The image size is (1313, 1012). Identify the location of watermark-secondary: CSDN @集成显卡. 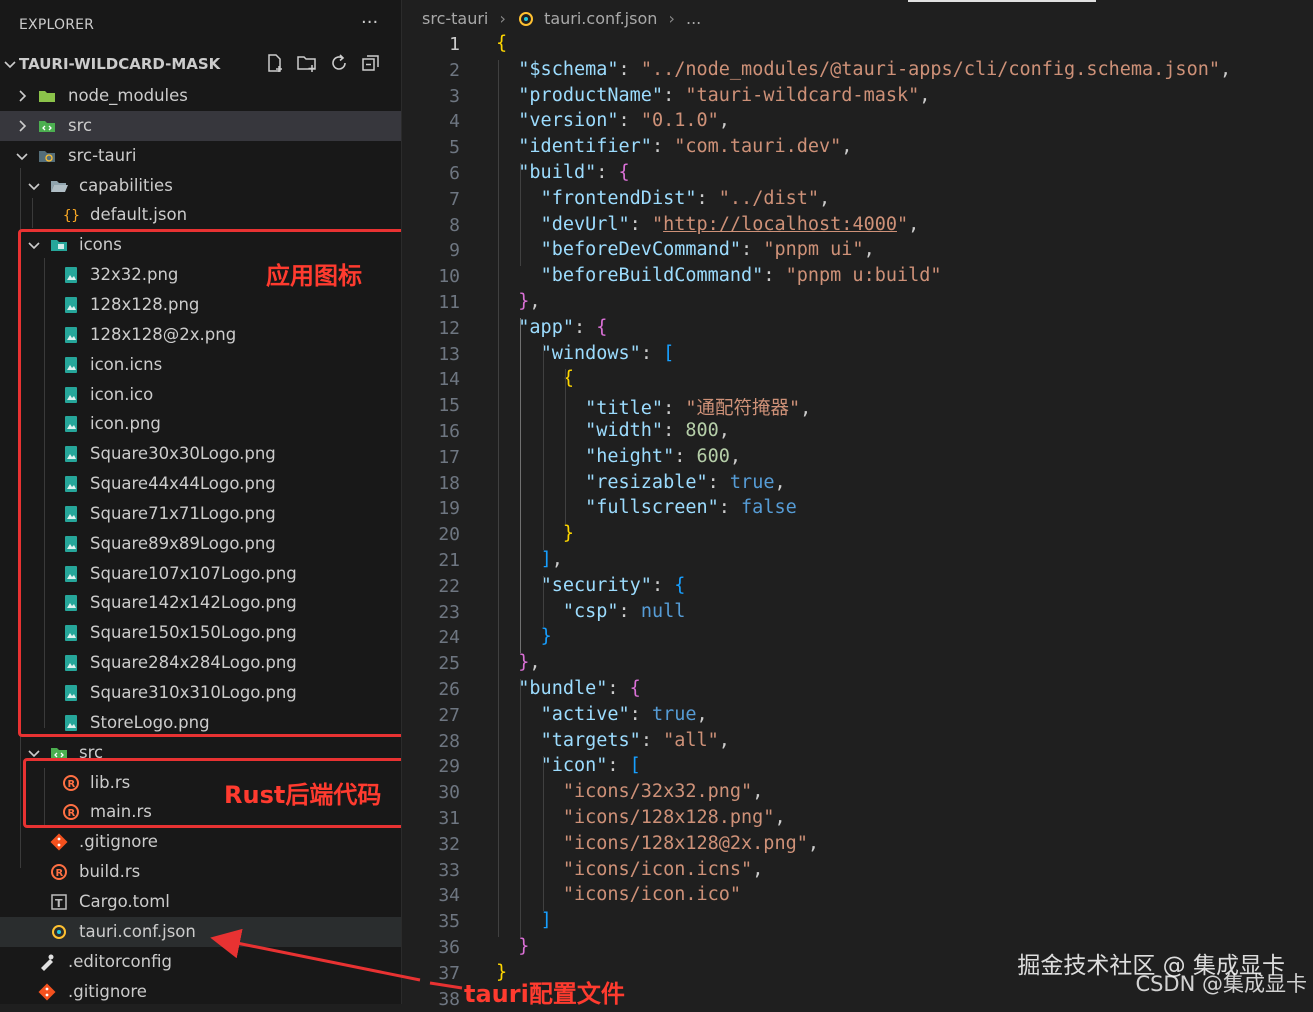
(1221, 984).